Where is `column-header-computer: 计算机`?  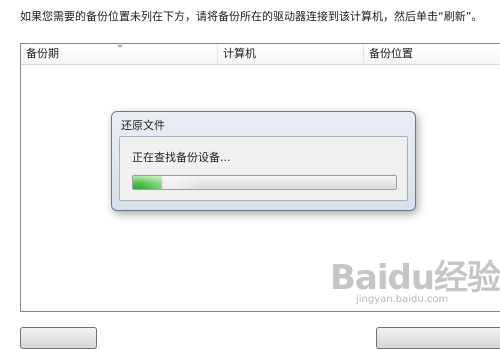
column-header-computer: 计算机 is located at coordinates (291, 54).